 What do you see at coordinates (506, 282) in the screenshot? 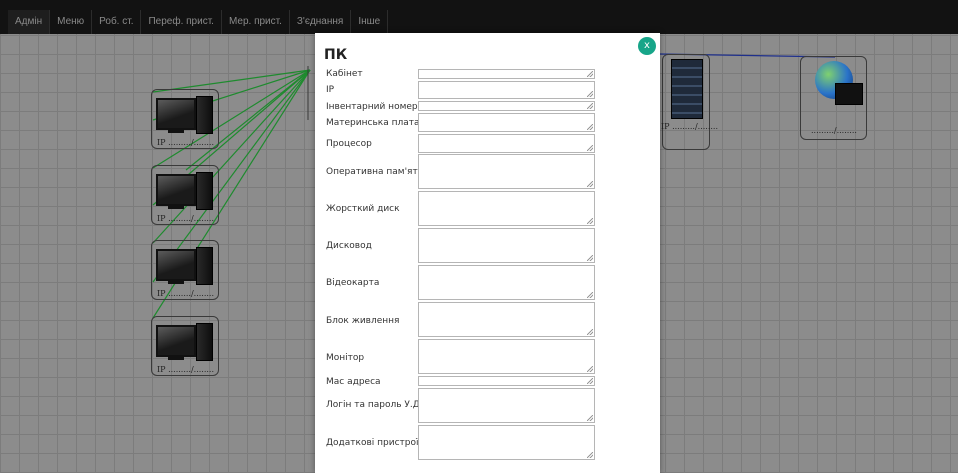
I see `video-card-input` at bounding box center [506, 282].